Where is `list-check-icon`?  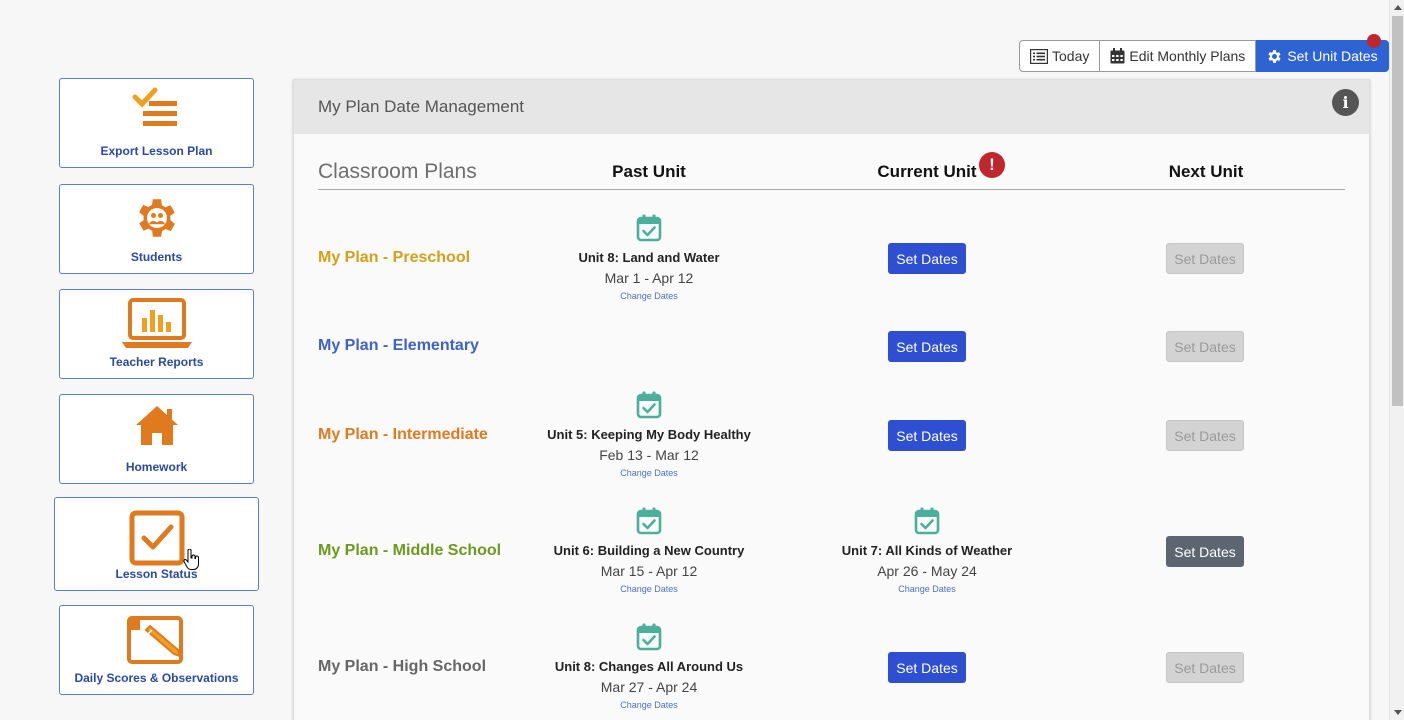
list-check-icon is located at coordinates (154, 106).